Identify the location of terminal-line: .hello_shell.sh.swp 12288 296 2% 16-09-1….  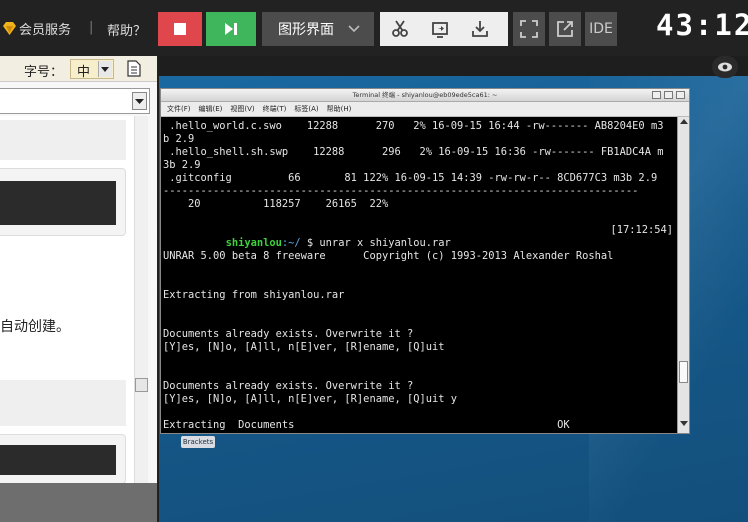
(413, 152).